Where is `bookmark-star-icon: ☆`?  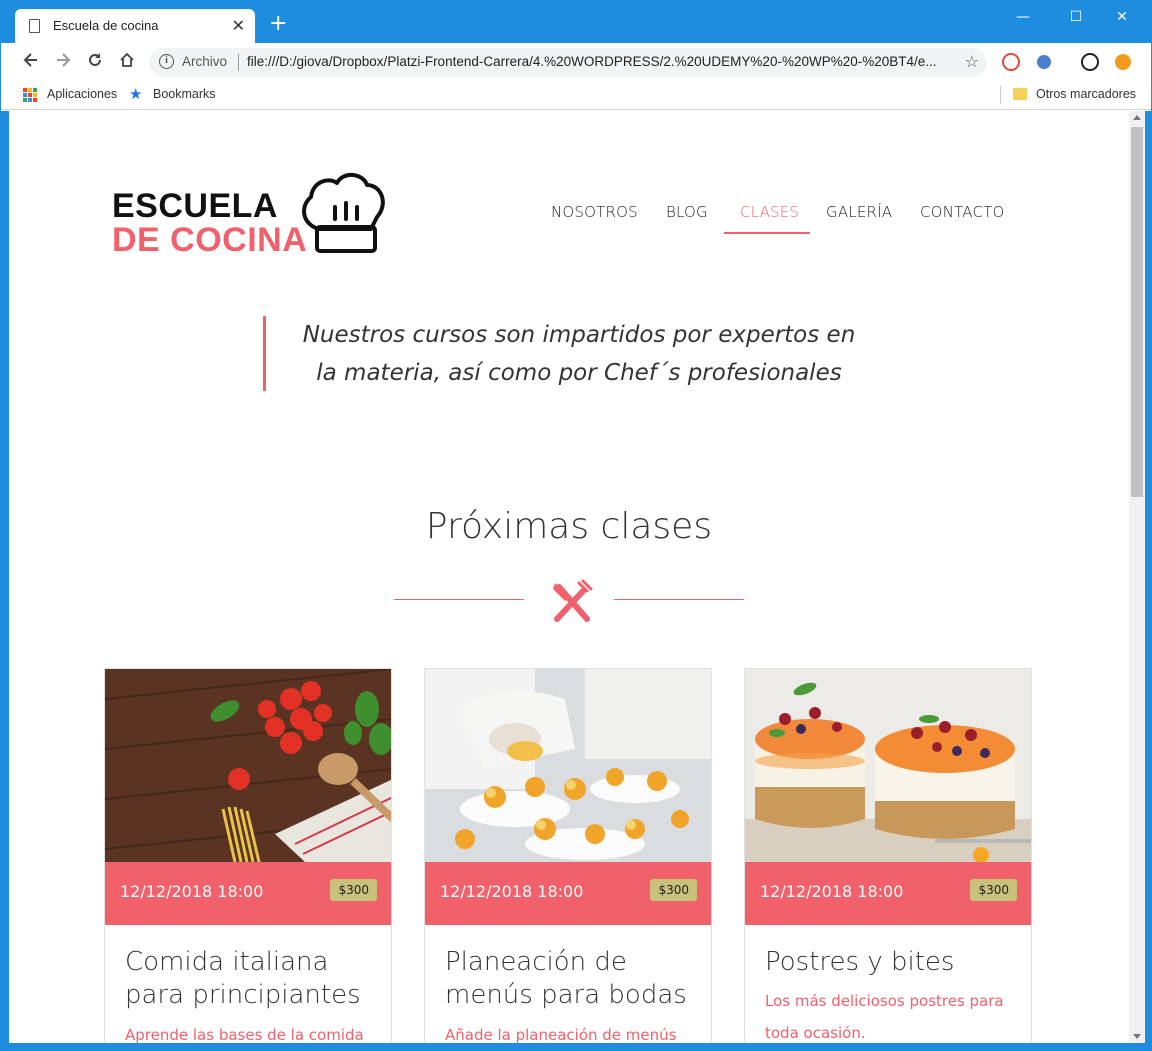
bookmark-star-icon: ☆ is located at coordinates (972, 61).